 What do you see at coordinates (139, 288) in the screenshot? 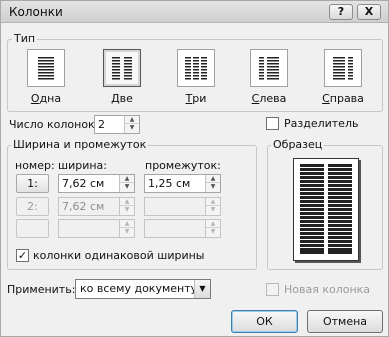
I see `apply-select-value: ко всему документу` at bounding box center [139, 288].